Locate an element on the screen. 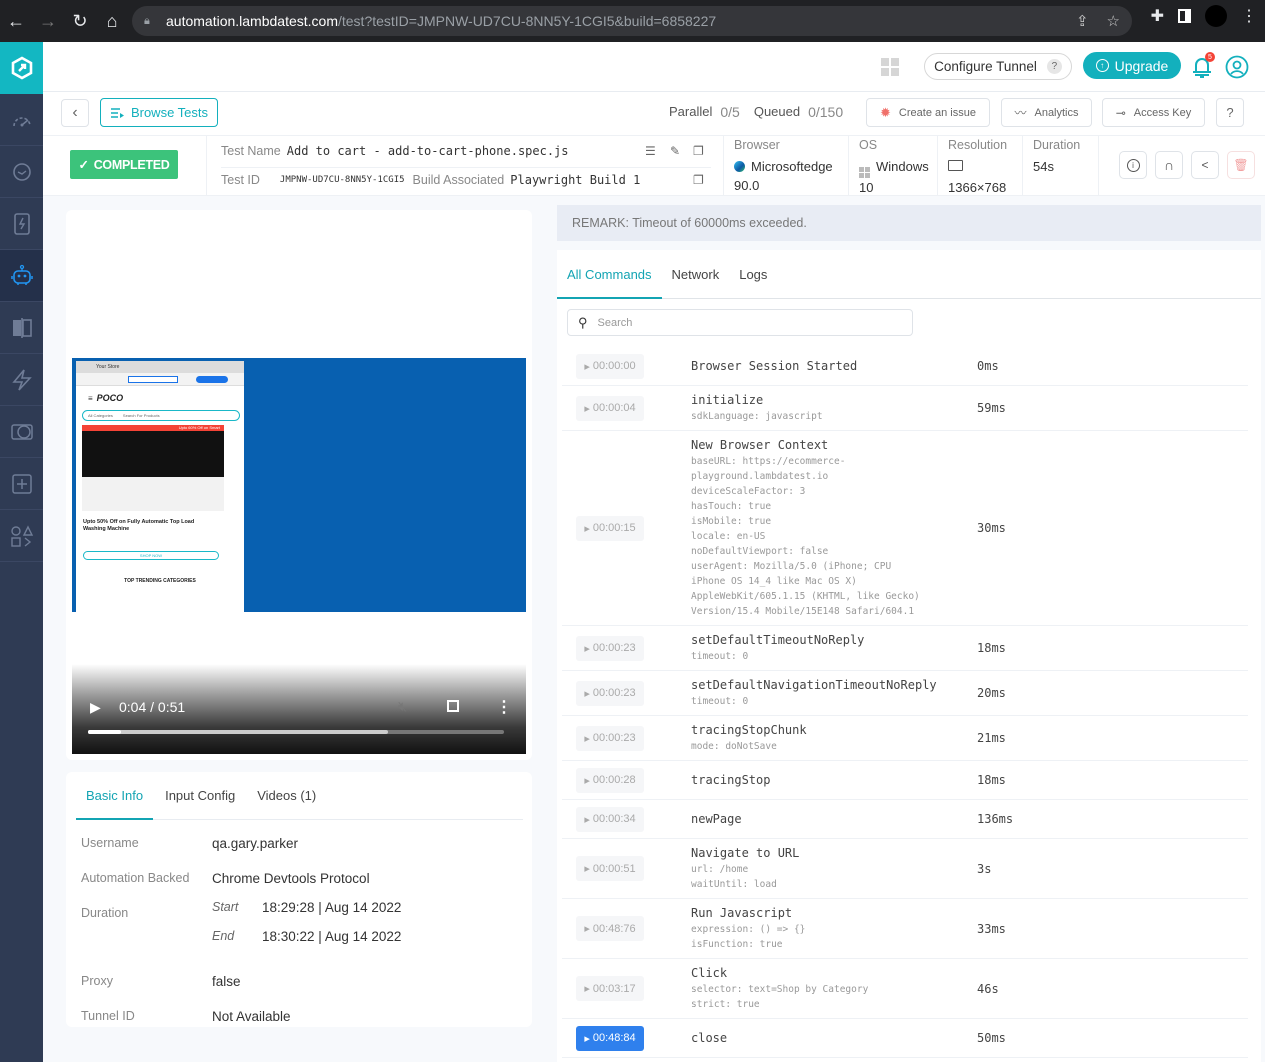 Image resolution: width=1265 pixels, height=1062 pixels. sidebar-item-realtime is located at coordinates (21, 172).